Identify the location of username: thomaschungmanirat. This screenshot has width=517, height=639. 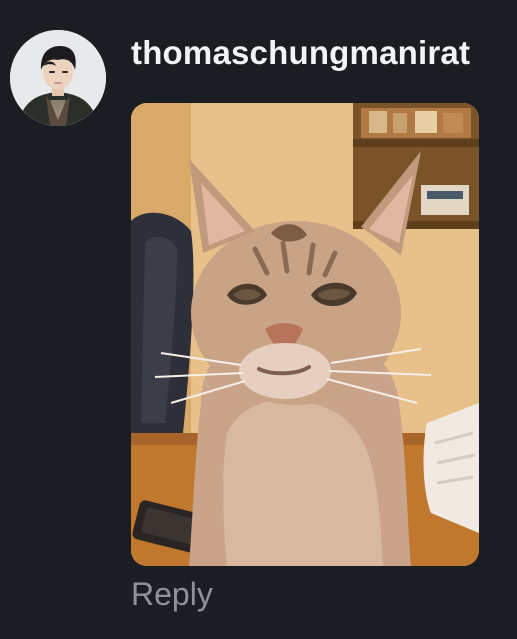
(300, 53).